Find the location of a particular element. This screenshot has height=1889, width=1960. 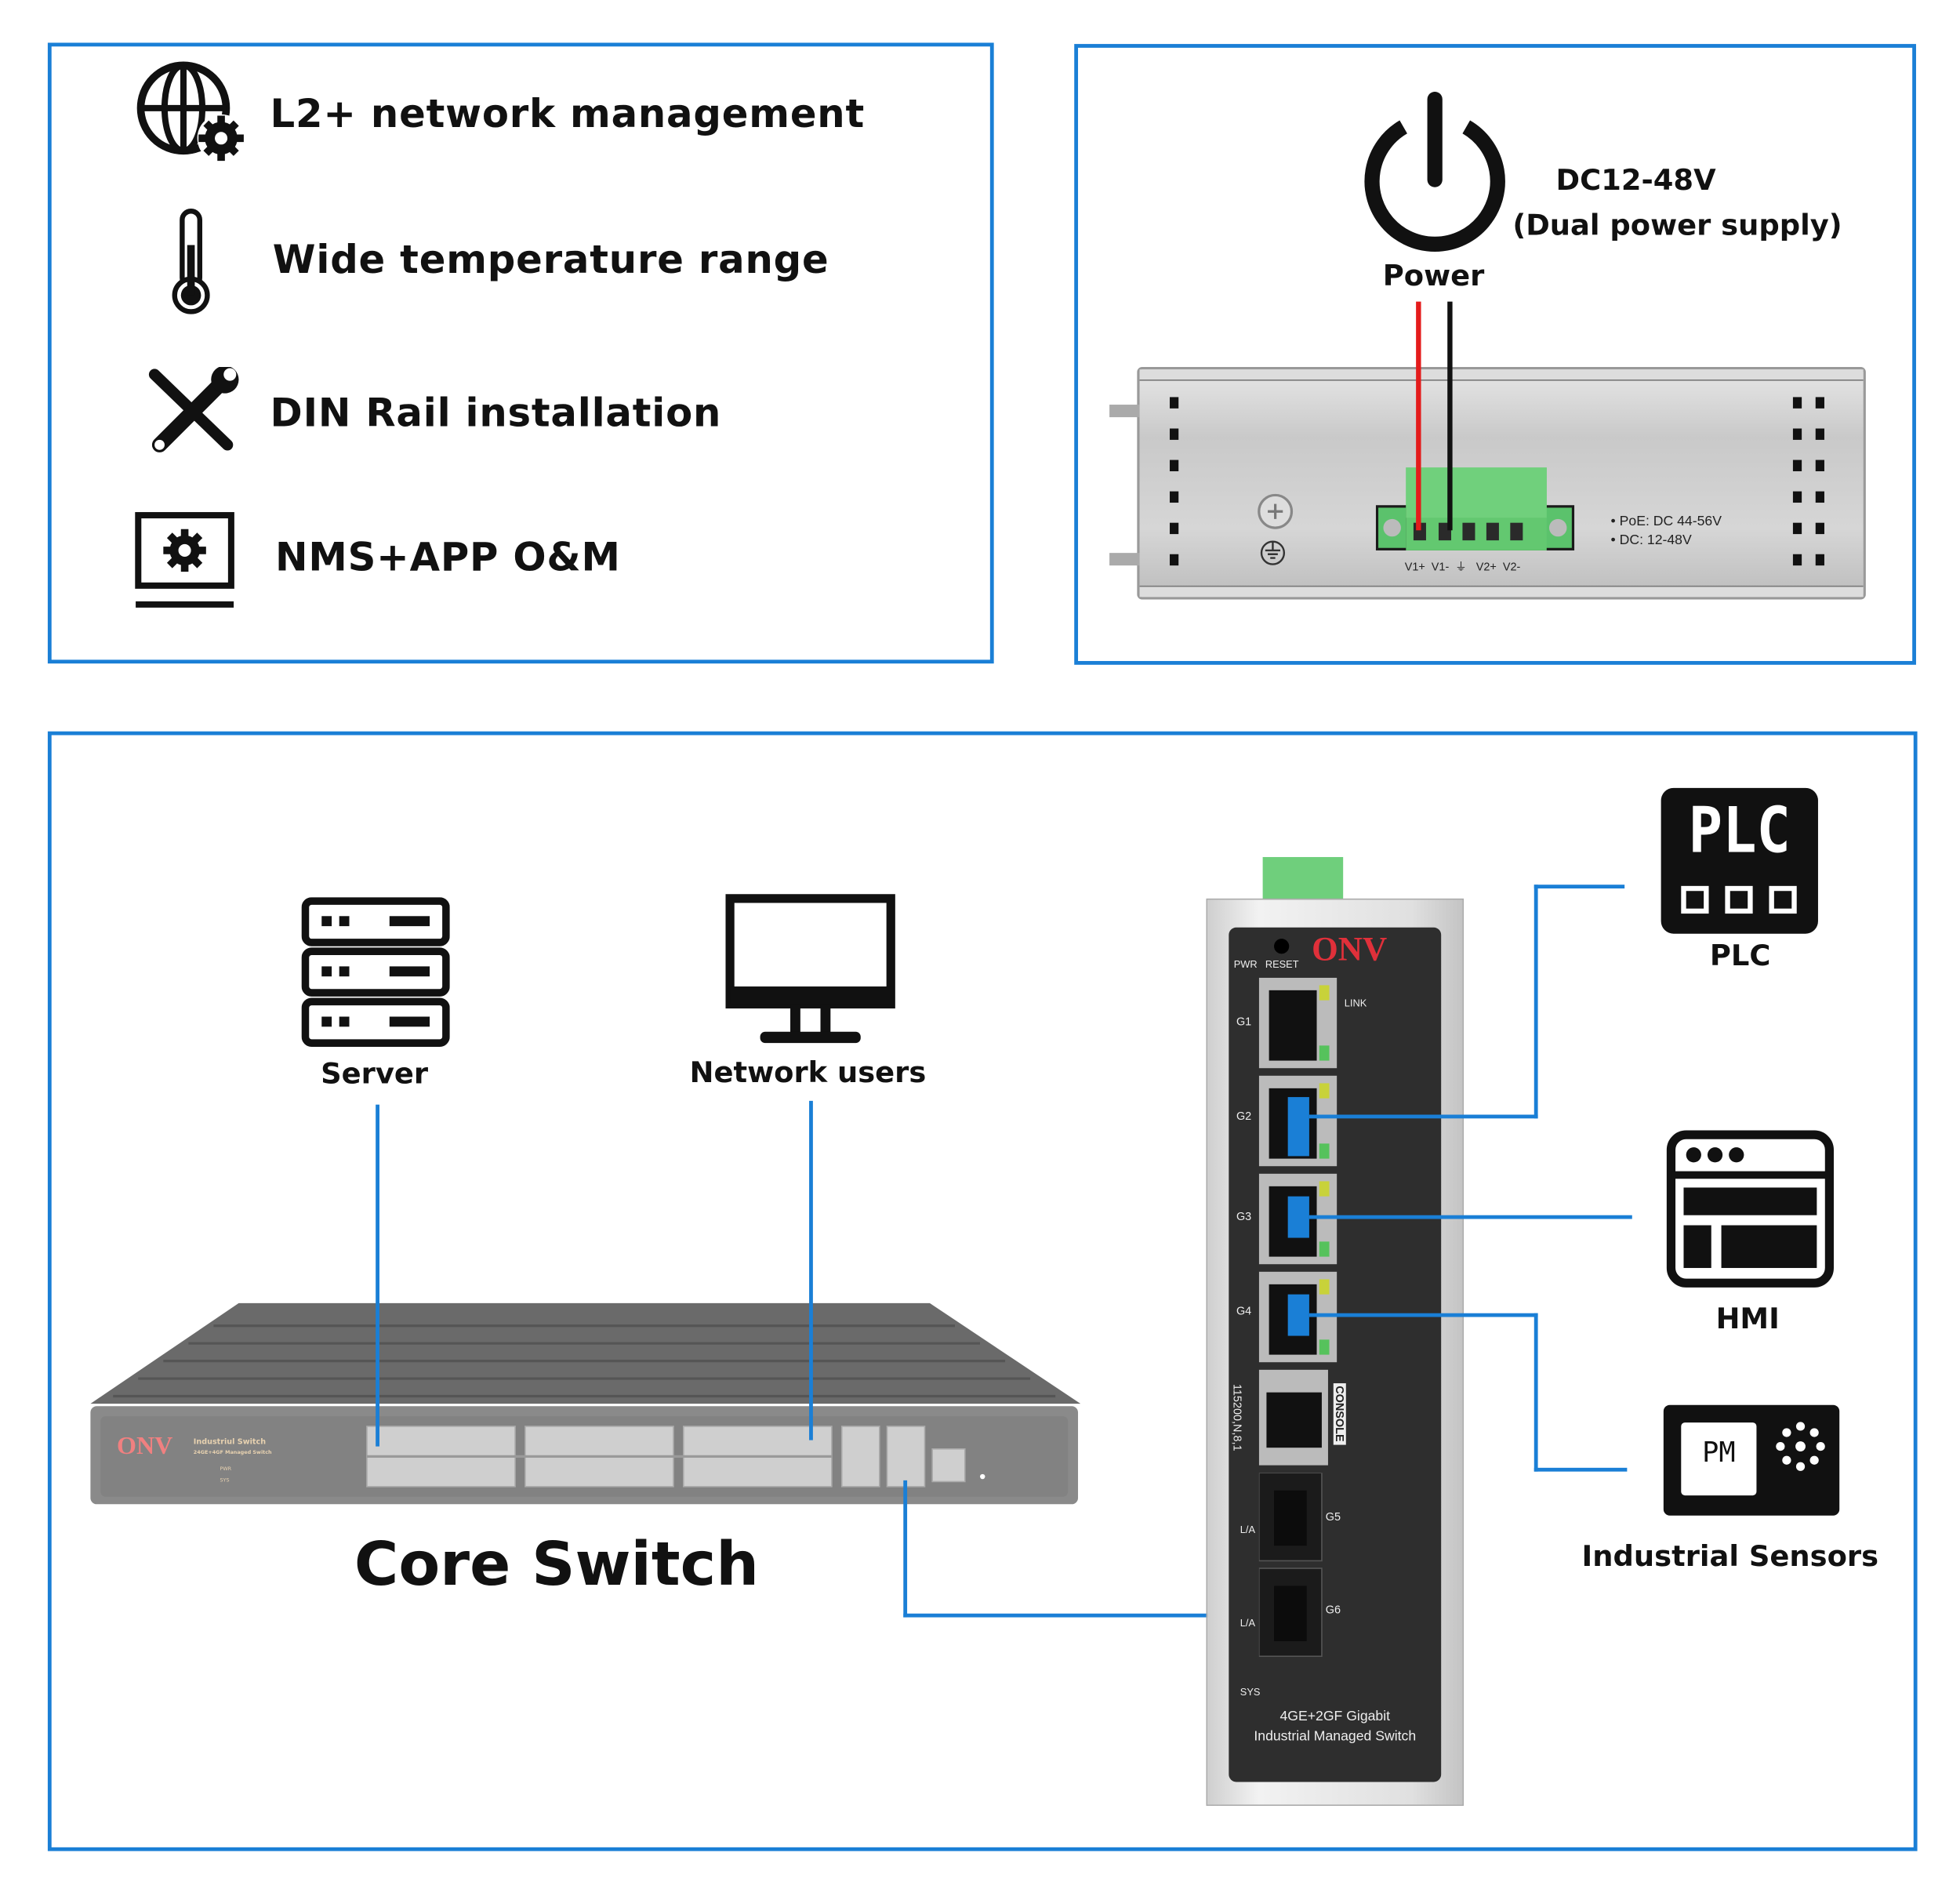

hmi-label: HMI is located at coordinates (1747, 1319).